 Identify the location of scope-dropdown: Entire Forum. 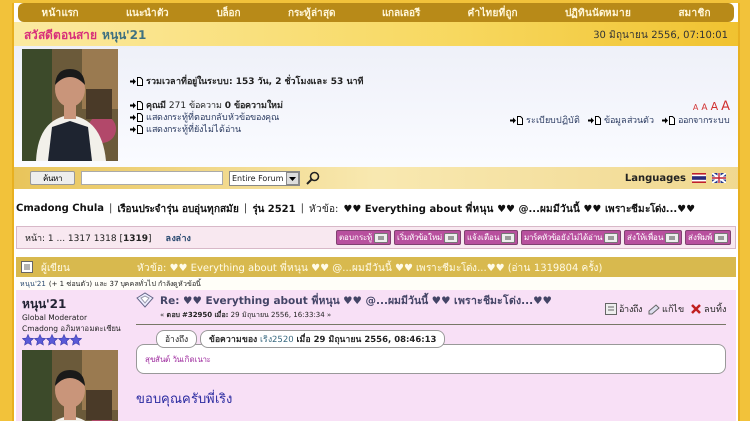
(264, 178).